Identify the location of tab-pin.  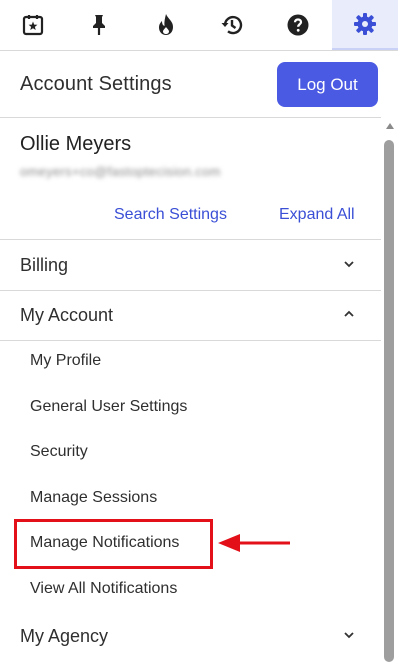
(99, 25).